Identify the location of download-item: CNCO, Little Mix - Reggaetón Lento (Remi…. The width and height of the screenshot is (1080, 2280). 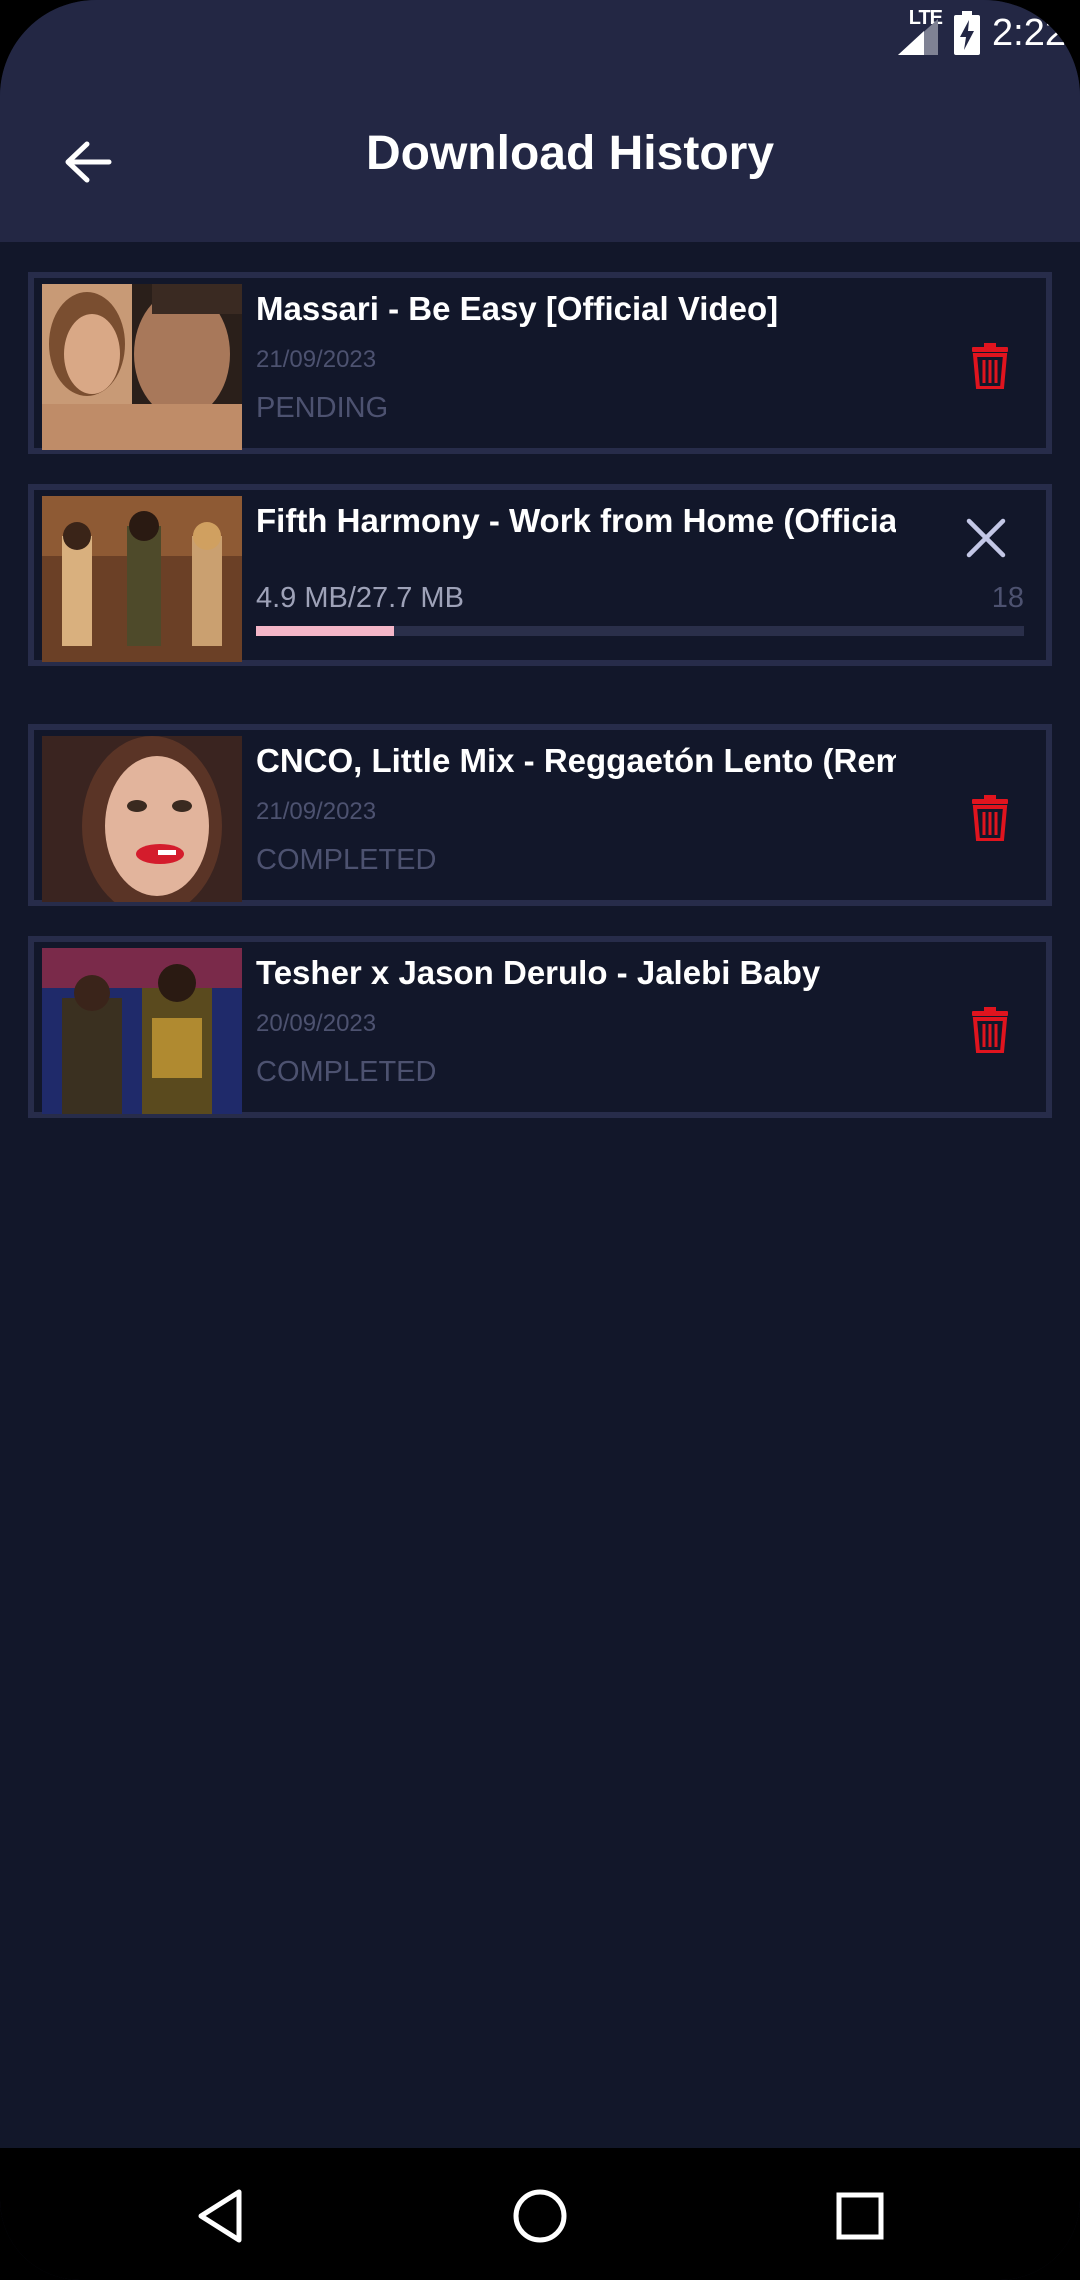
(540, 815).